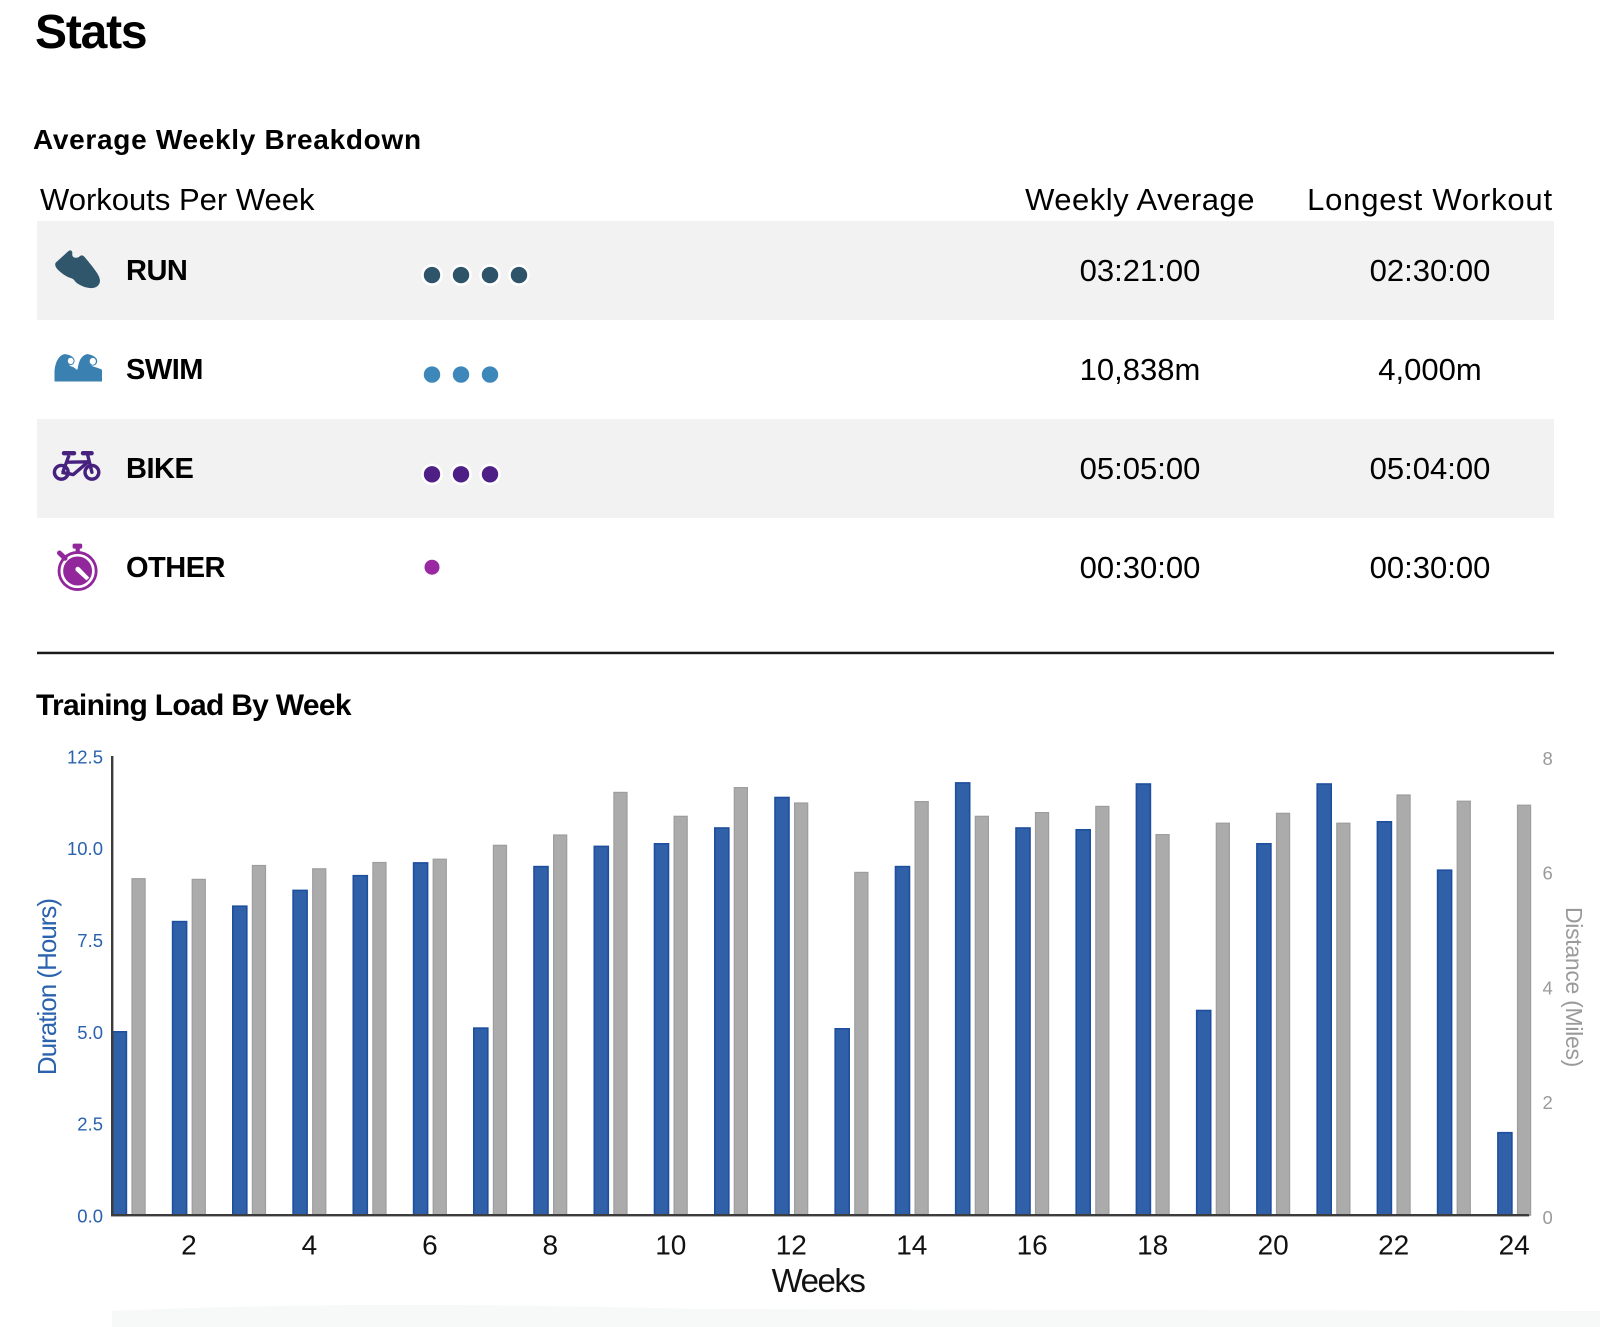 Image resolution: width=1600 pixels, height=1327 pixels. What do you see at coordinates (90, 1032) in the screenshot?
I see `svg-text: 5.0` at bounding box center [90, 1032].